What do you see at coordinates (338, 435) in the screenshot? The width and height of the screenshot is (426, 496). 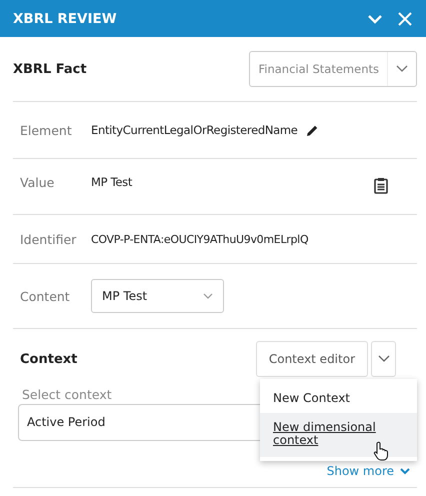 I see `menu-item: New dimensional context` at bounding box center [338, 435].